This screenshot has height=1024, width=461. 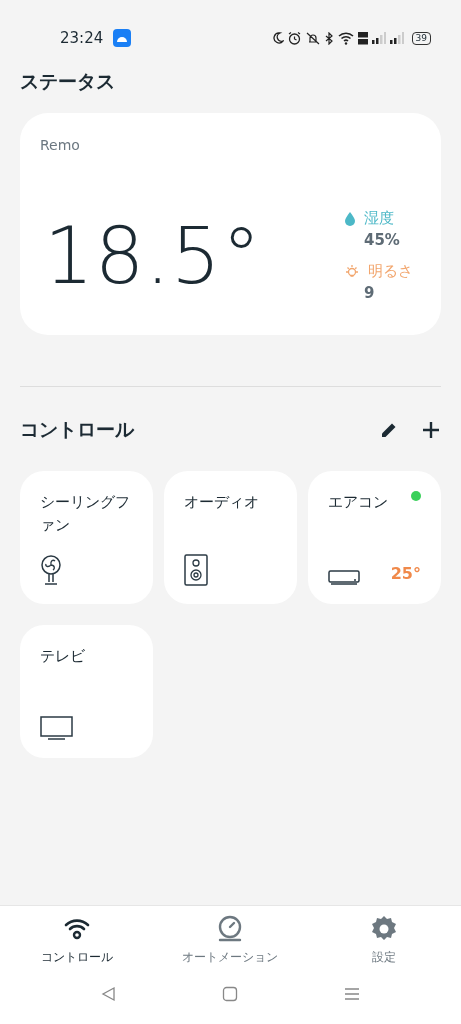 What do you see at coordinates (358, 502) in the screenshot?
I see `device-name: エアコン` at bounding box center [358, 502].